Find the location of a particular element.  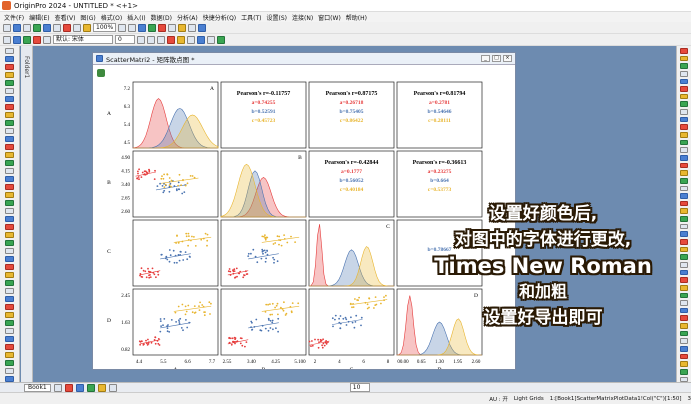

add-layer-icon is located at coordinates (27, 39).